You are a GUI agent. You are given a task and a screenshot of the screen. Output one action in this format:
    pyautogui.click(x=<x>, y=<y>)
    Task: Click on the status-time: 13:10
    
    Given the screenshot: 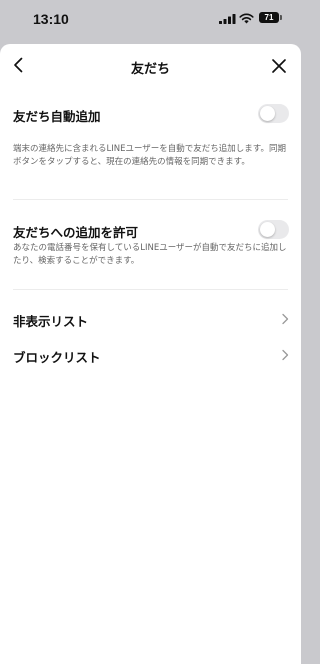 What is the action you would take?
    pyautogui.click(x=51, y=19)
    